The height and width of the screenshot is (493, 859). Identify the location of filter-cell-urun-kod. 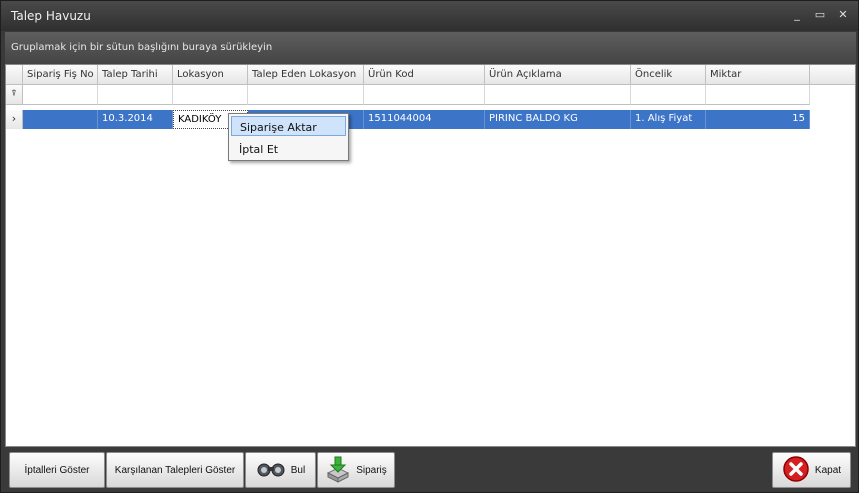
(424, 95).